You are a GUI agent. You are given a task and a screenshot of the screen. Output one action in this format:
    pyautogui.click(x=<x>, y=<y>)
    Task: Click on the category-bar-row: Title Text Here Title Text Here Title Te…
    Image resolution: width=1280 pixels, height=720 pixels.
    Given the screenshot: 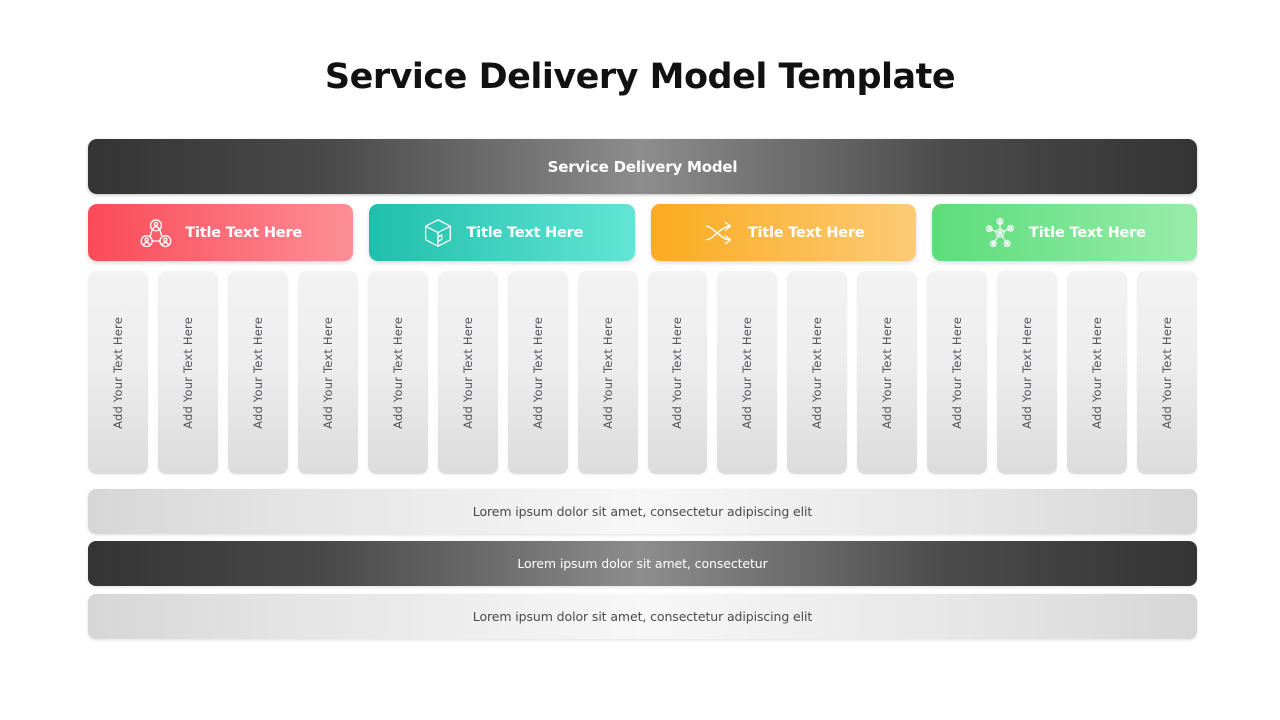 What is the action you would take?
    pyautogui.click(x=642, y=232)
    